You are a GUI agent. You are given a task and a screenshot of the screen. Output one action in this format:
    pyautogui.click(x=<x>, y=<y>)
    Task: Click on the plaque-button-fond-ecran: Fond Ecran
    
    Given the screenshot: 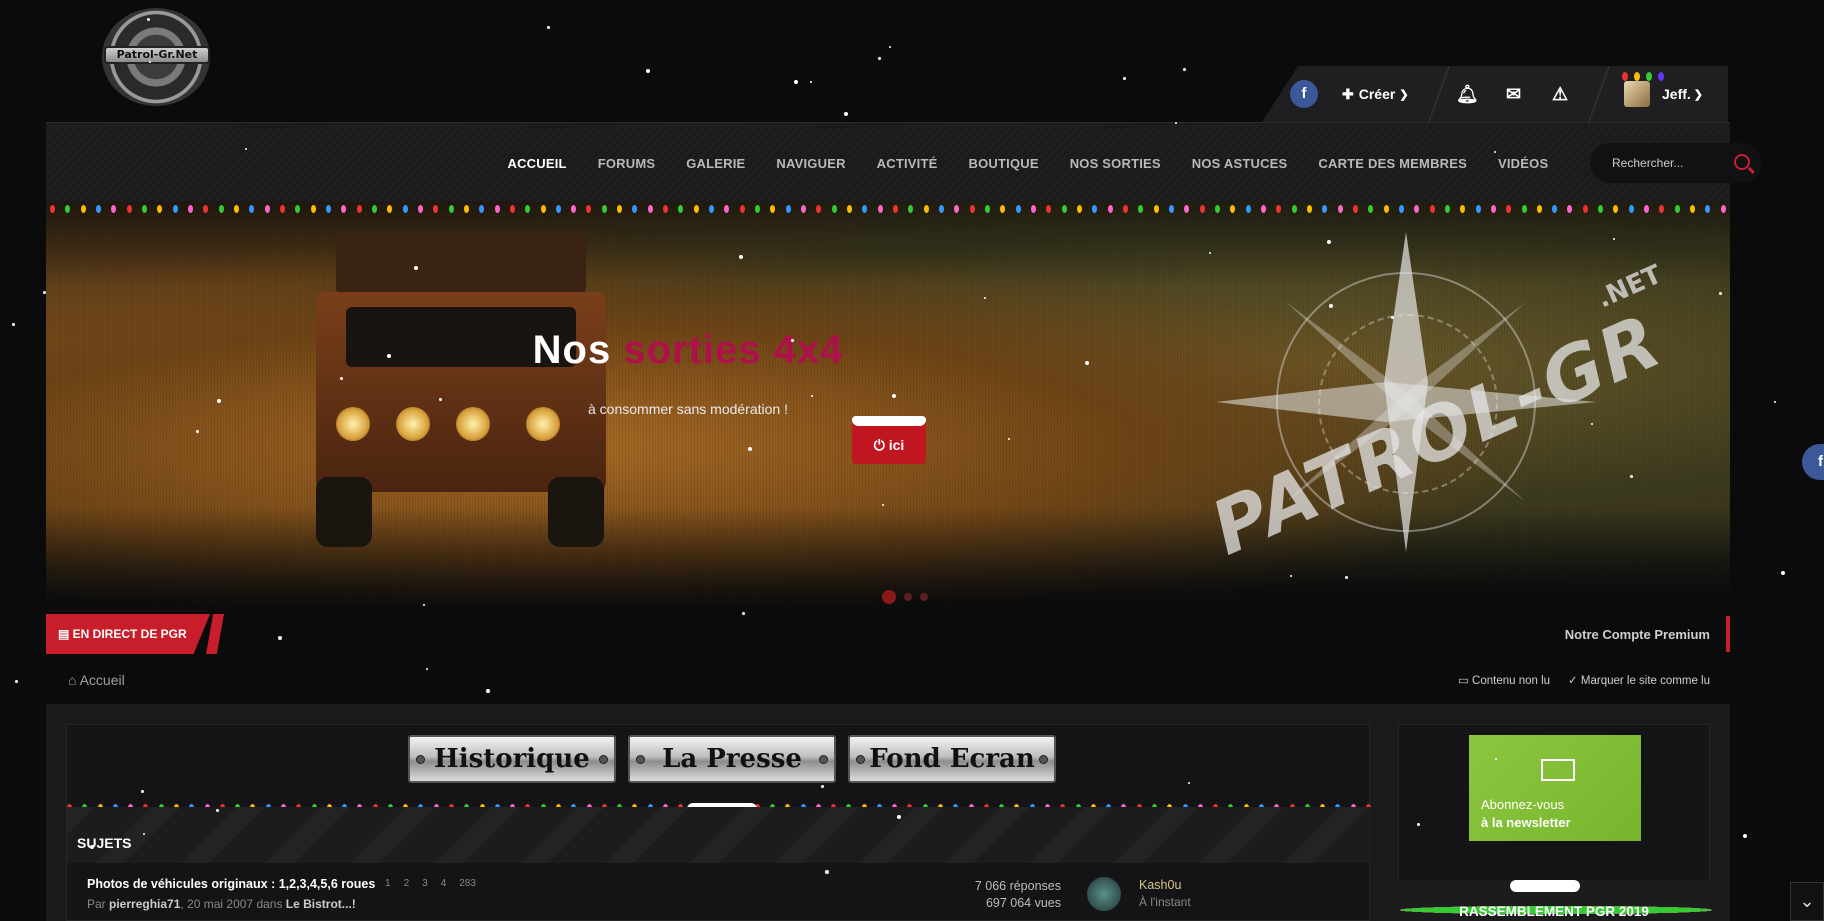 What is the action you would take?
    pyautogui.click(x=952, y=759)
    